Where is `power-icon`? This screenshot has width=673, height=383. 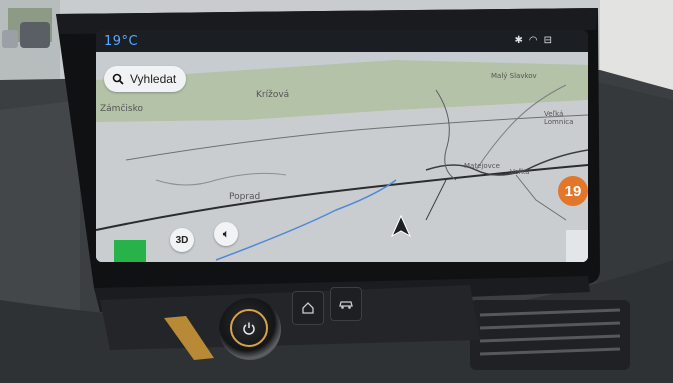
power-icon is located at coordinates (249, 328).